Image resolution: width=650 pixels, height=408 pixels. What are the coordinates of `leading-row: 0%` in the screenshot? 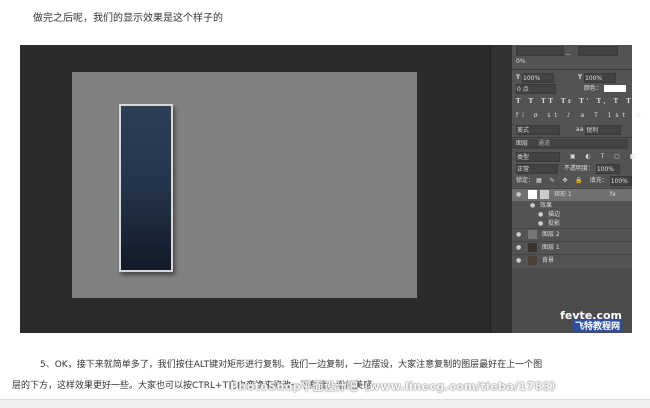 It's located at (521, 62).